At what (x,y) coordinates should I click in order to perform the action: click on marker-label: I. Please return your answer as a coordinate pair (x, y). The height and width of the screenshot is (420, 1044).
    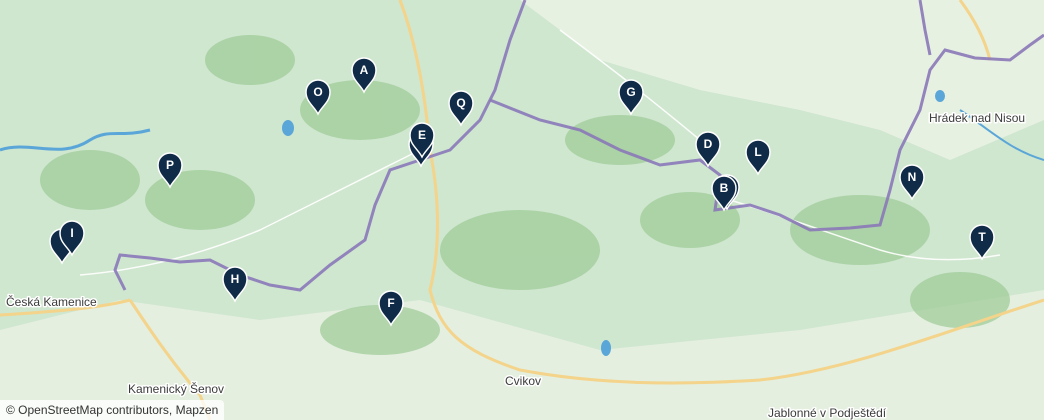
    Looking at the image, I should click on (71, 233).